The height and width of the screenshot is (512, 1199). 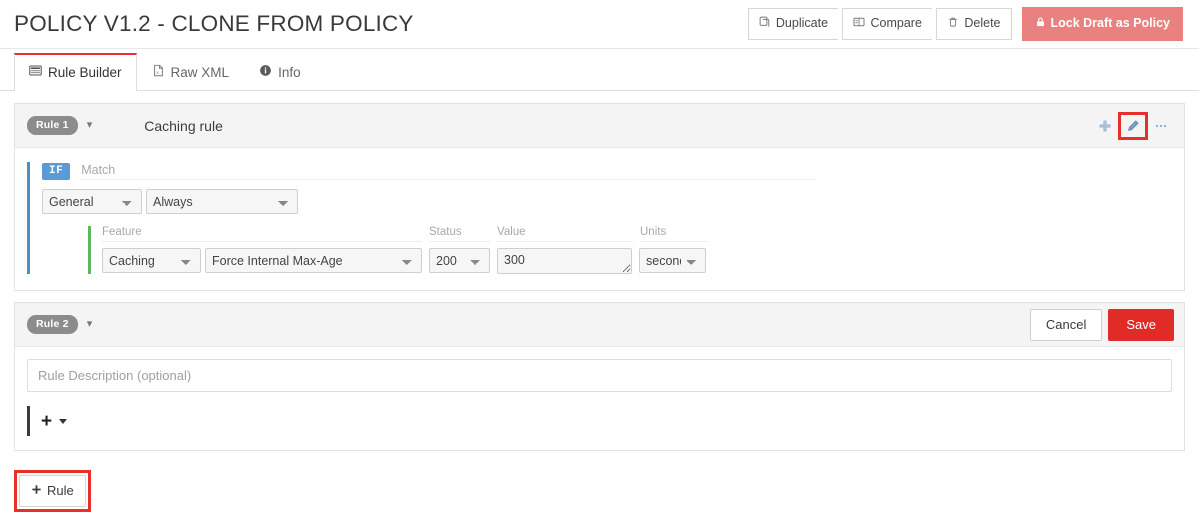 I want to click on rule-2-header: Rule 2 ▾ Cancel Save, so click(x=599, y=325).